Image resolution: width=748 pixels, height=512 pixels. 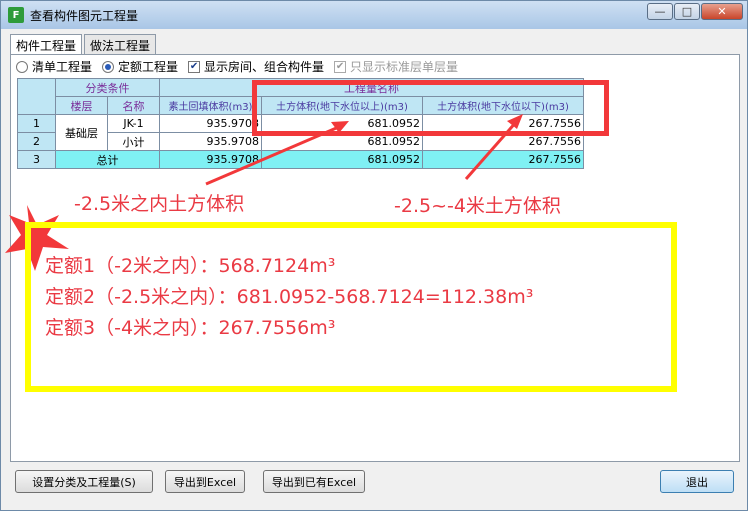 What do you see at coordinates (190, 266) in the screenshot?
I see `quota-line-1: 定额1（-2米之内）：568.7124m³` at bounding box center [190, 266].